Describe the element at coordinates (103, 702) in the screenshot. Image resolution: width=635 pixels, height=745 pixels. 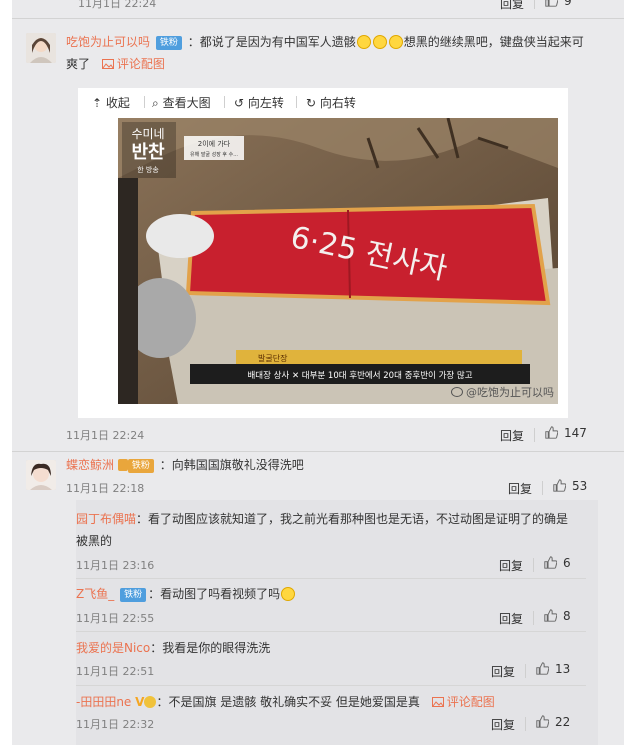
I see `reply-username: -田田田ne` at that location.